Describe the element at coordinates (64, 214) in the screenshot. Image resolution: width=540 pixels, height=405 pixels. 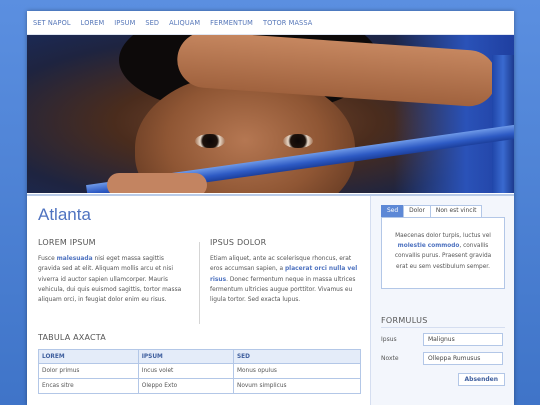
I see `page-title: Atlanta` at that location.